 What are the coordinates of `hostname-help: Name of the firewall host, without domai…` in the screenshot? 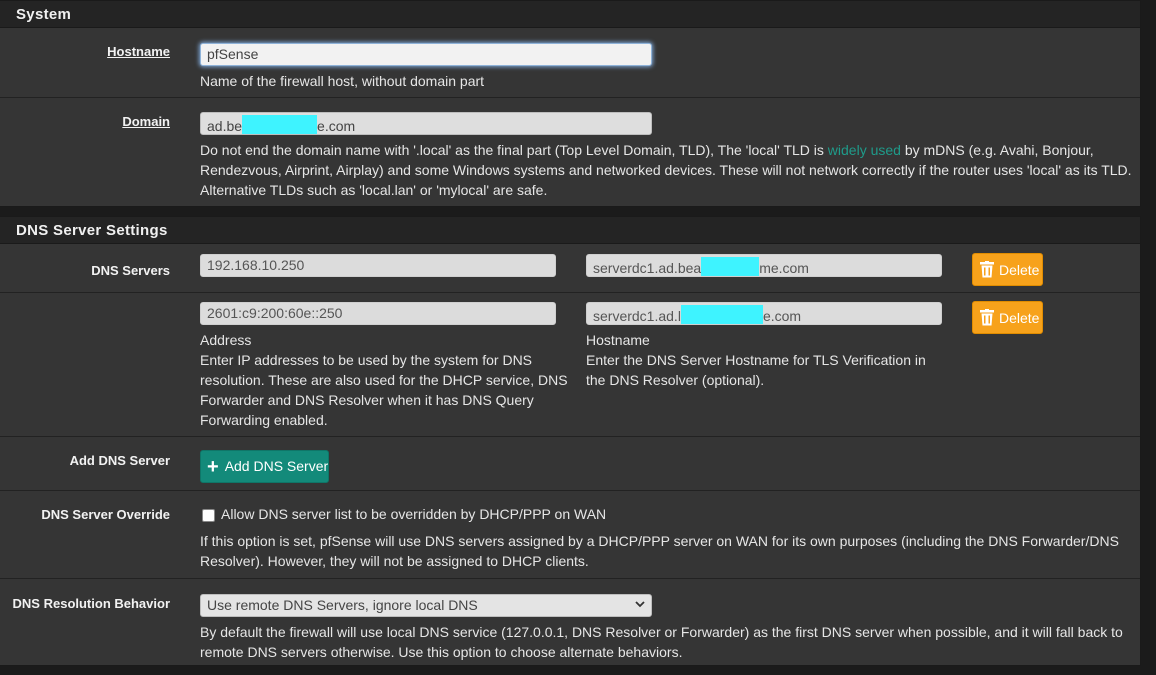 It's located at (342, 81).